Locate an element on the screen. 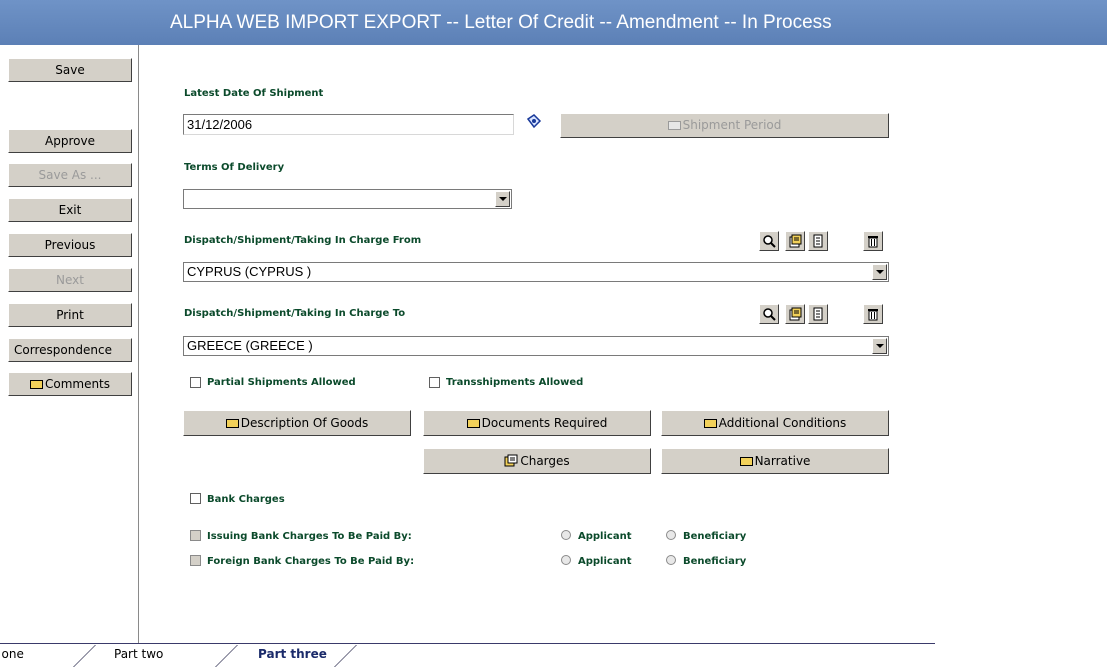  issuing-beneficiary-label: Beneficiary is located at coordinates (715, 536).